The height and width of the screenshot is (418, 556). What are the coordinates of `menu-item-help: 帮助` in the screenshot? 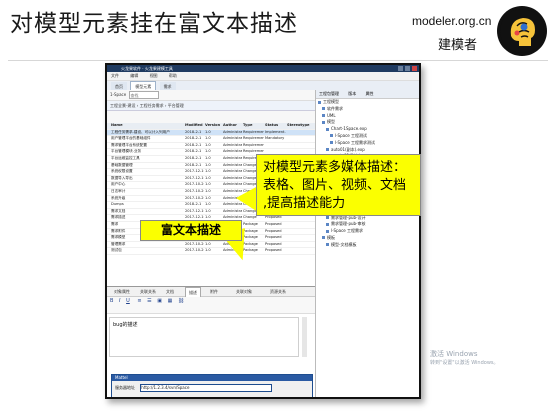 It's located at (173, 75).